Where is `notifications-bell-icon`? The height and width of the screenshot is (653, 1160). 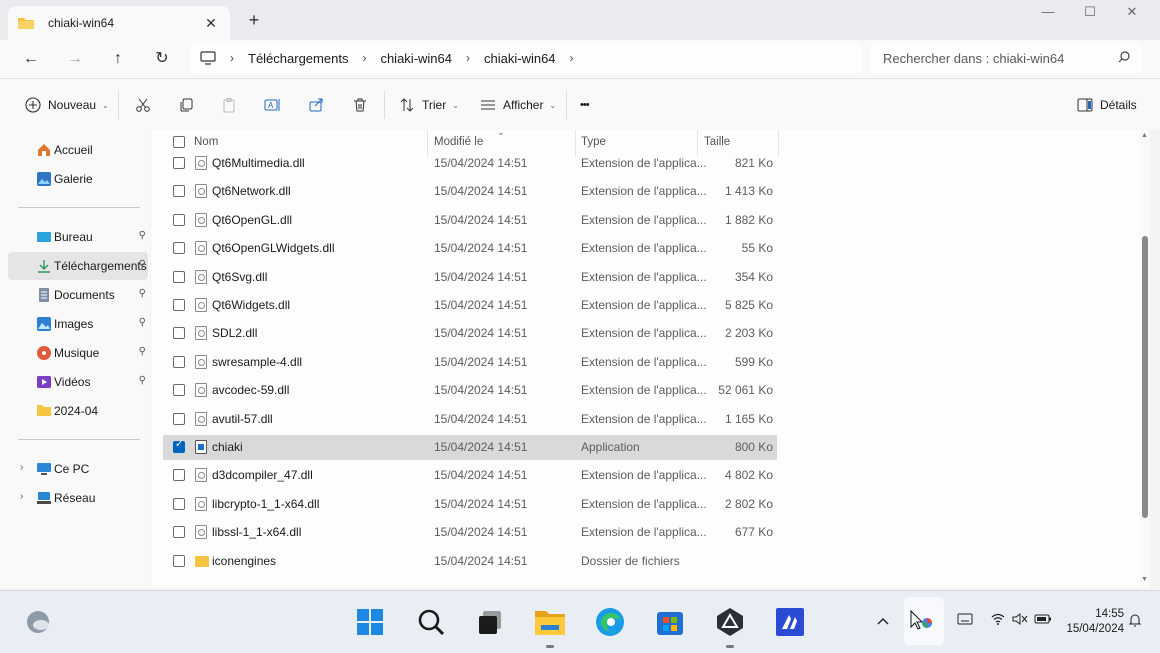
notifications-bell-icon is located at coordinates (1135, 621).